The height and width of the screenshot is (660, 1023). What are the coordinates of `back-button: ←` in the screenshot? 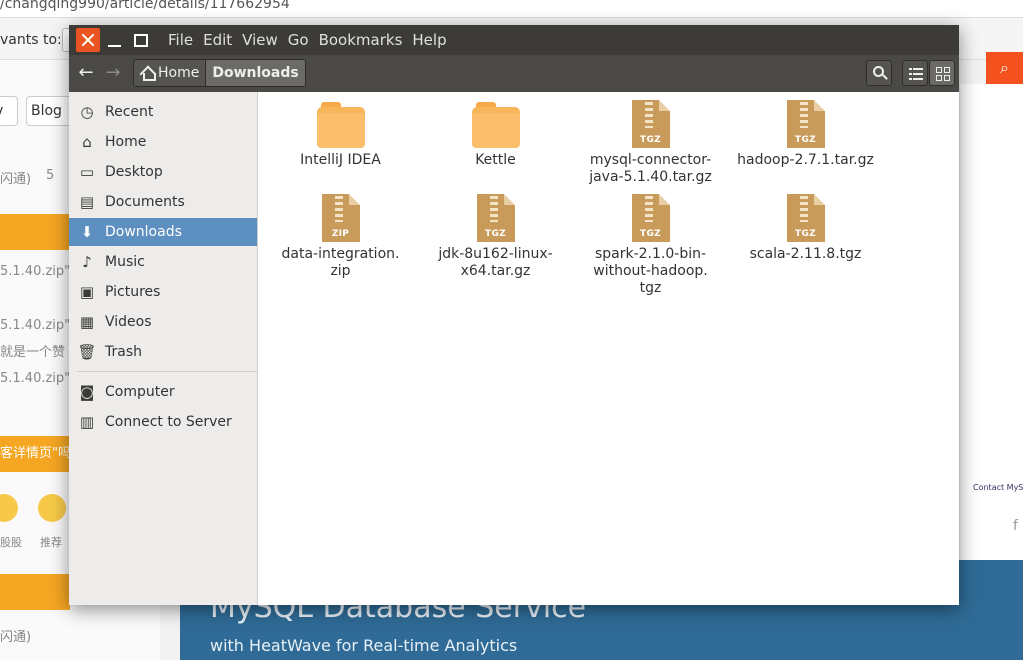 It's located at (86, 73).